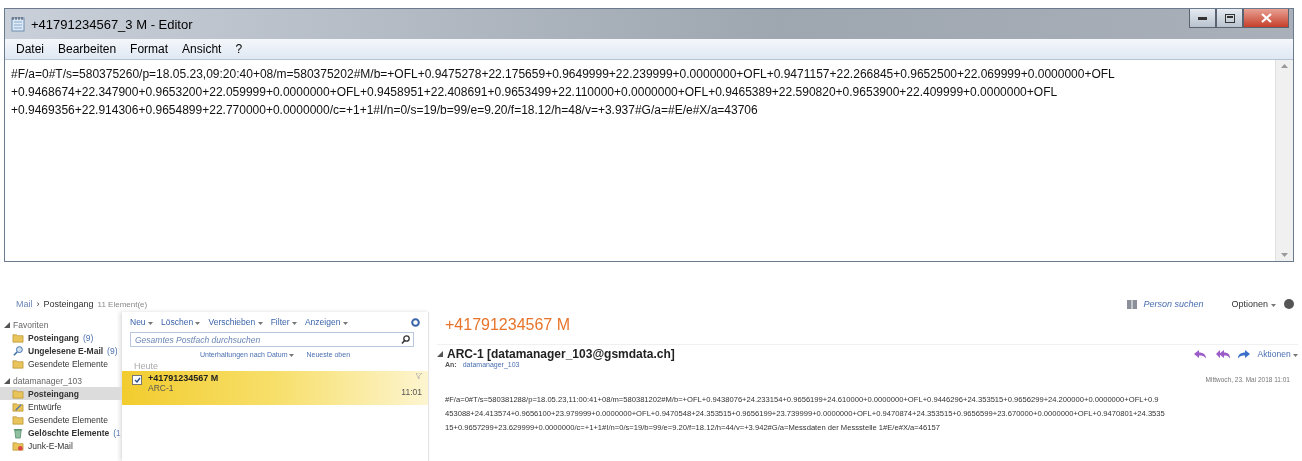 This screenshot has height=461, width=1302. Describe the element at coordinates (68, 304) in the screenshot. I see `breadcrumb-folder: Posteingang` at that location.